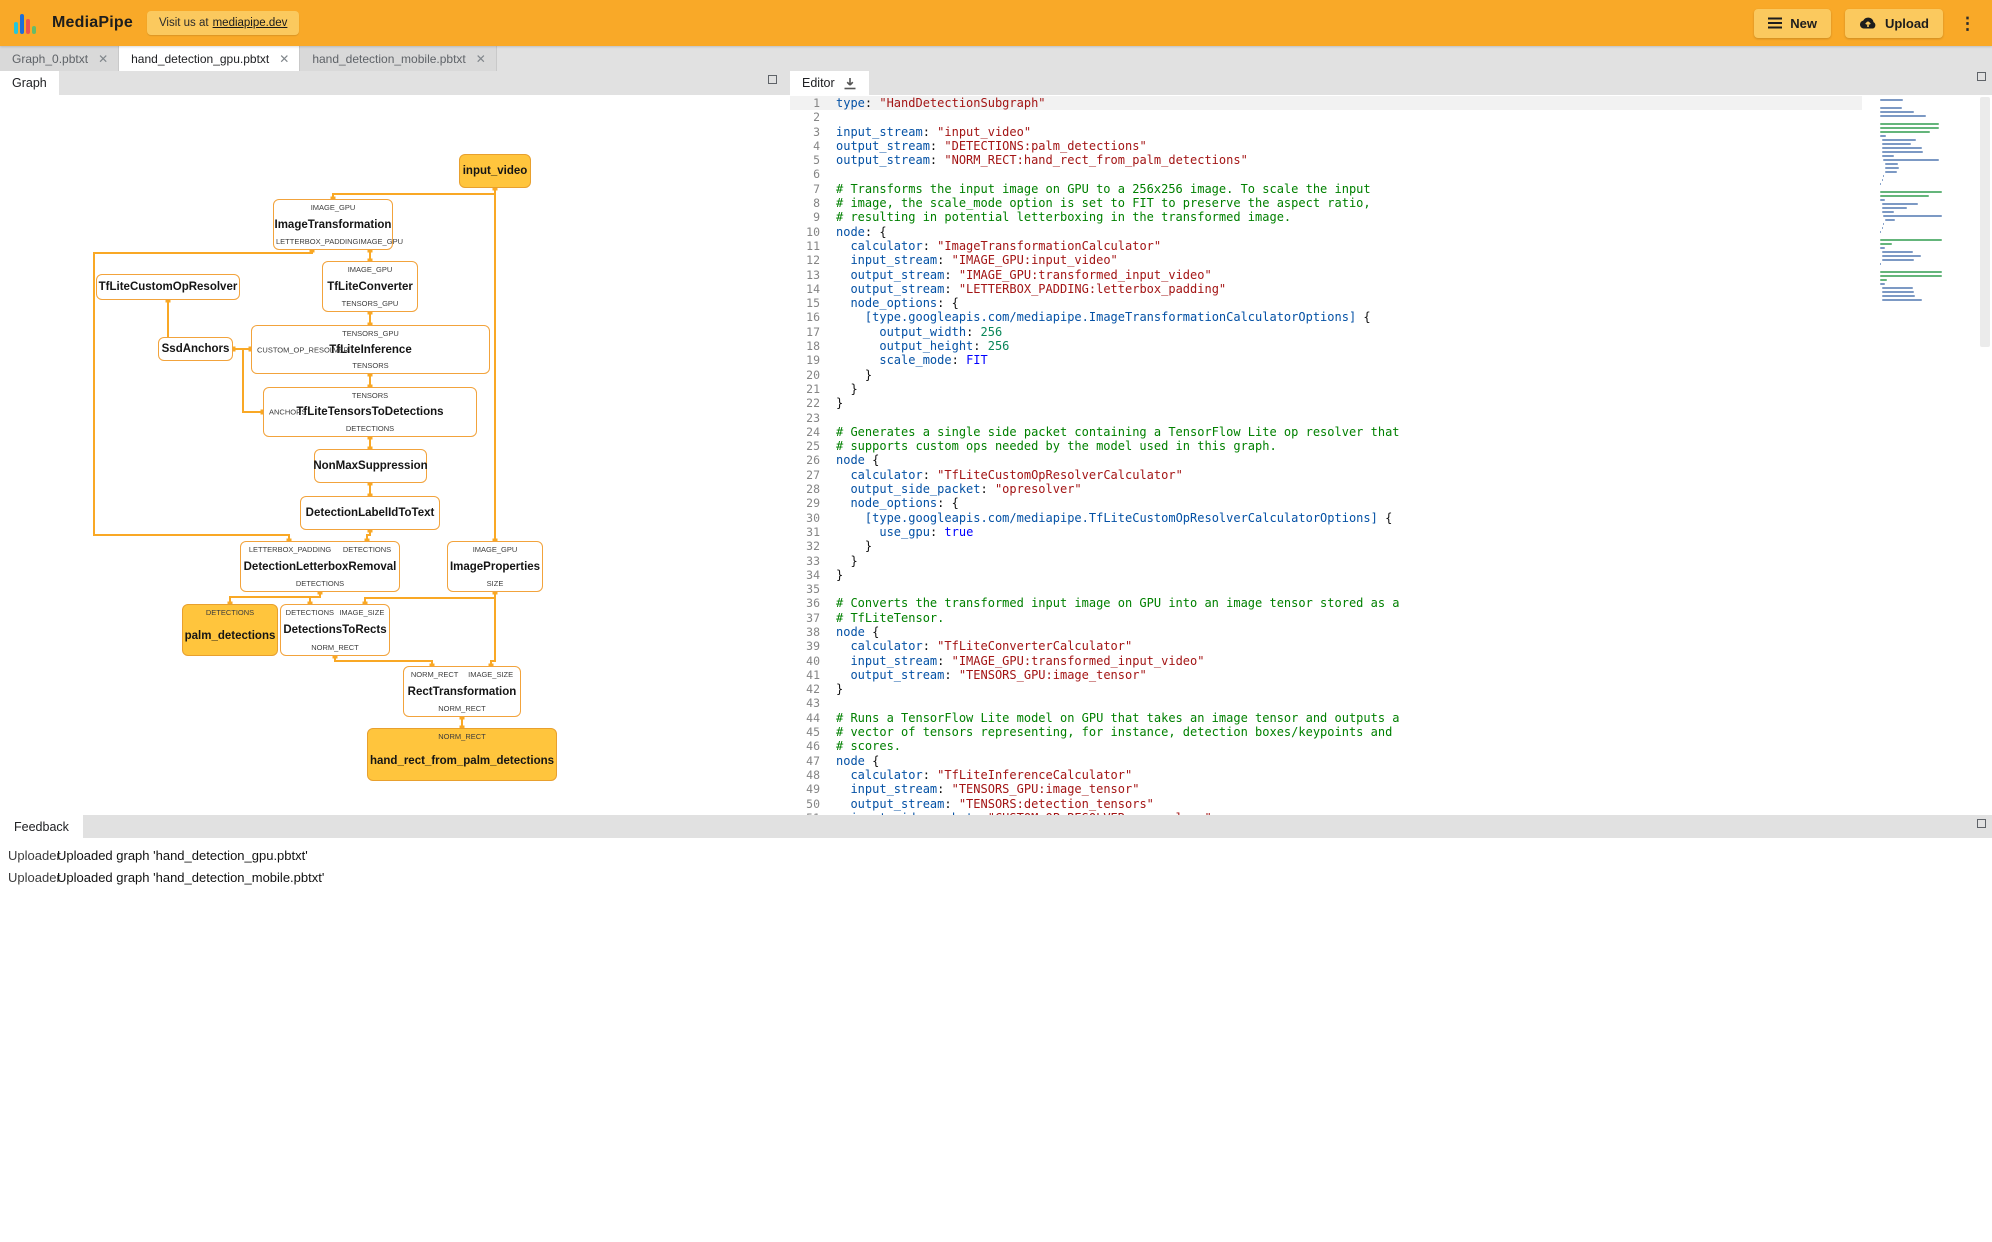 The width and height of the screenshot is (1992, 1242). What do you see at coordinates (210, 58) in the screenshot?
I see `file-tab-hand-detection-gpu: hand_detection_gpu.pbtxt ✕` at bounding box center [210, 58].